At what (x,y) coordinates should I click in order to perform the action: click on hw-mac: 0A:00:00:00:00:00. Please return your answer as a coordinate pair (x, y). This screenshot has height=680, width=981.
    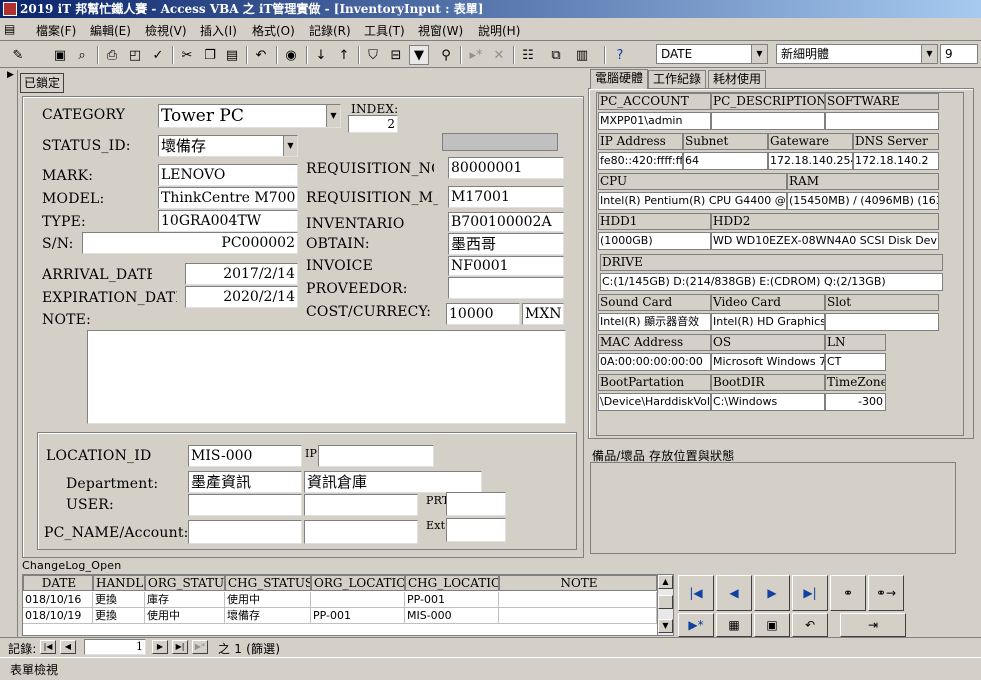
    Looking at the image, I should click on (654, 362).